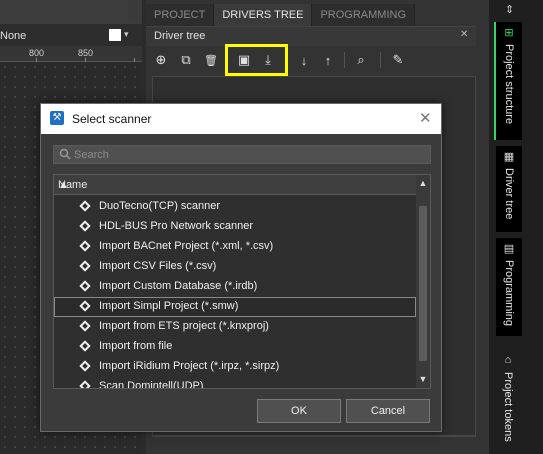 This screenshot has height=454, width=543. Describe the element at coordinates (161, 60) in the screenshot. I see `add-icon: ⊕` at that location.